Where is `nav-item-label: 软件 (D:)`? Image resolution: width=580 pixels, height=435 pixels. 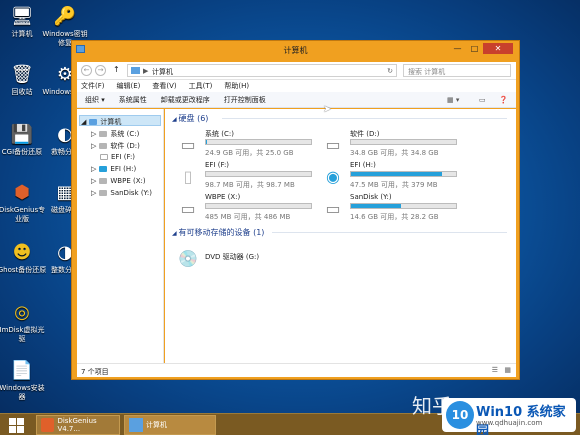 nav-item-label: 软件 (D:) is located at coordinates (125, 146).